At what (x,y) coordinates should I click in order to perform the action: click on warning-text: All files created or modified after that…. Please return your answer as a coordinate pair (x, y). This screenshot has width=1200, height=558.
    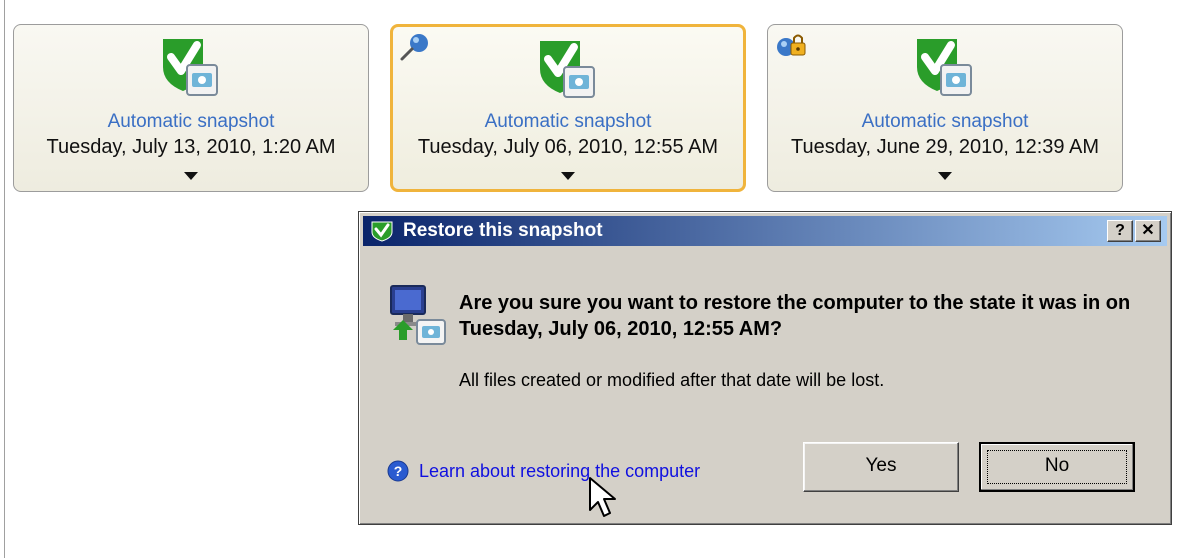
    Looking at the image, I should click on (672, 380).